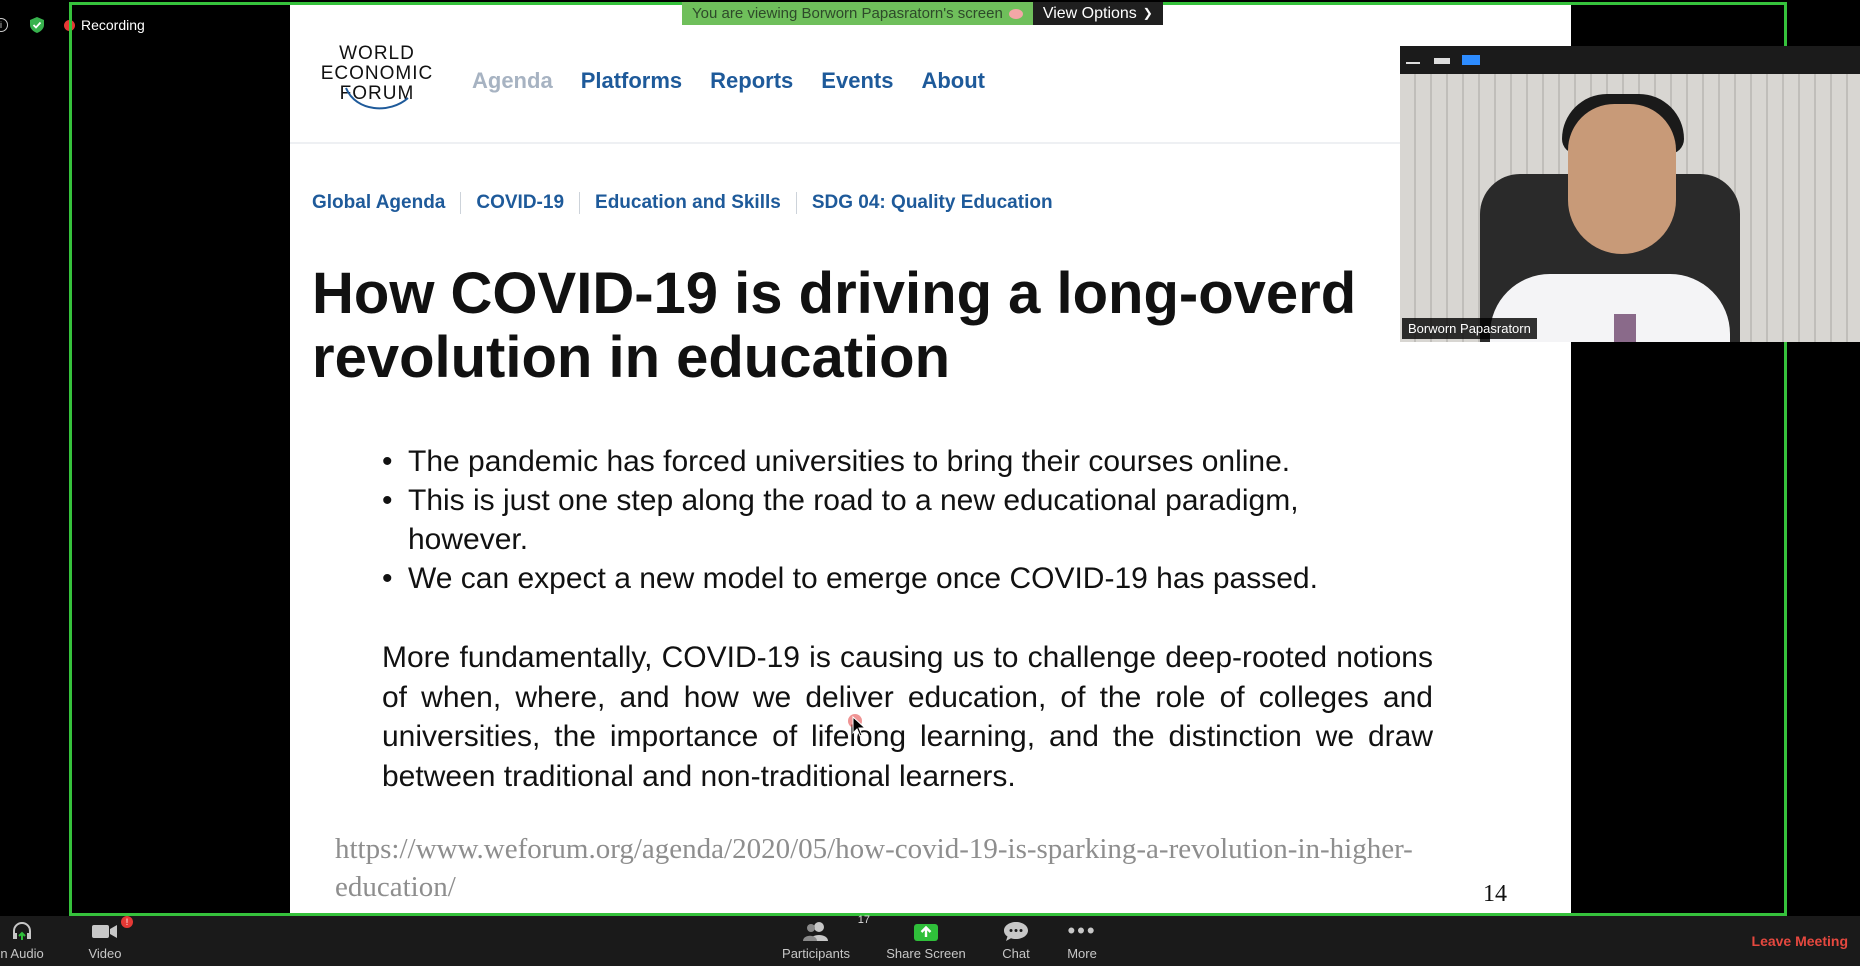  Describe the element at coordinates (1630, 60) in the screenshot. I see `video-panel-header` at that location.